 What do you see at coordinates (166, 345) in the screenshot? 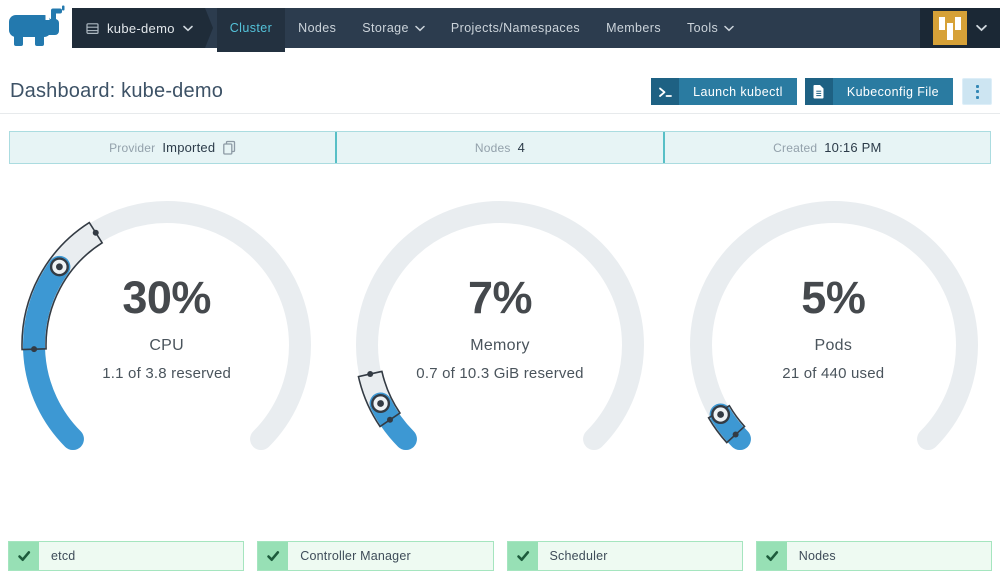
I see `cpu-title: CPU` at bounding box center [166, 345].